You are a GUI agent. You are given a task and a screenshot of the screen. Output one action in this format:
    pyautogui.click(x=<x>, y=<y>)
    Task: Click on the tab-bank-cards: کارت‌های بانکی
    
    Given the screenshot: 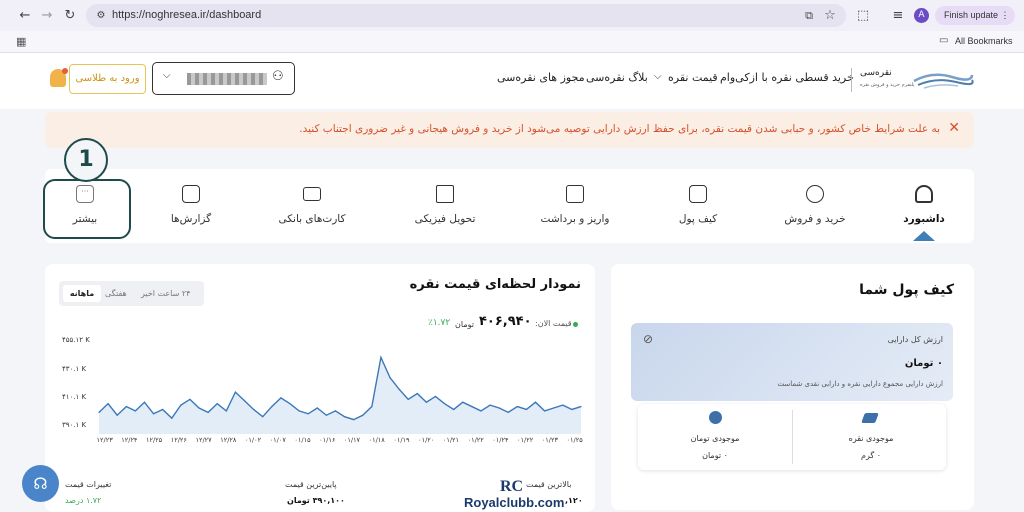 What is the action you would take?
    pyautogui.click(x=312, y=206)
    